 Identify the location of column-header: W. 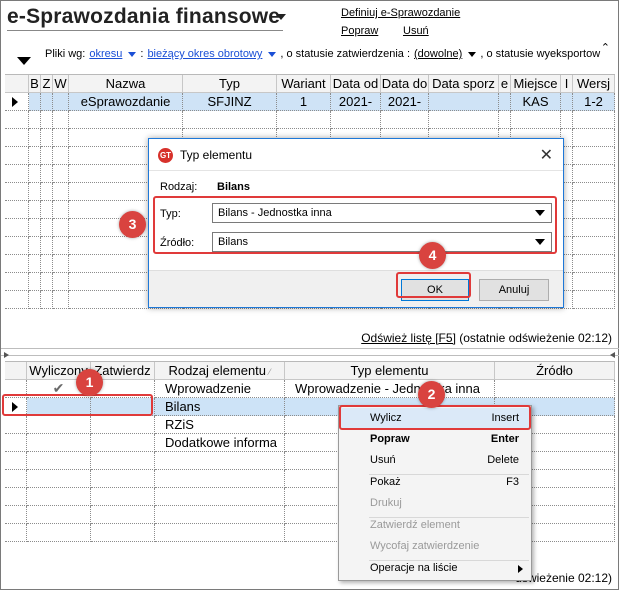
(61, 84).